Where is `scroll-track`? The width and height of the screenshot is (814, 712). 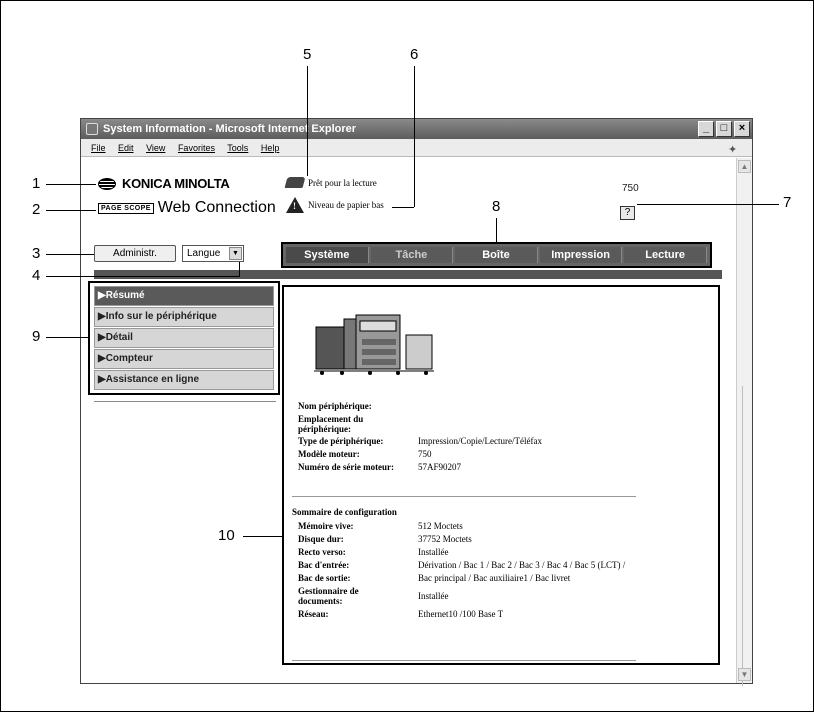 scroll-track is located at coordinates (742, 536).